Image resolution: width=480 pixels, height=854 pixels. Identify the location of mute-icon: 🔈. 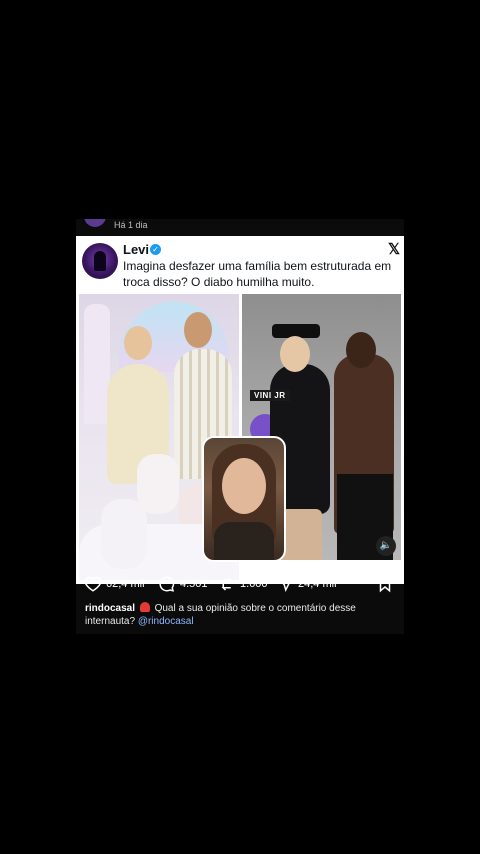
(386, 546).